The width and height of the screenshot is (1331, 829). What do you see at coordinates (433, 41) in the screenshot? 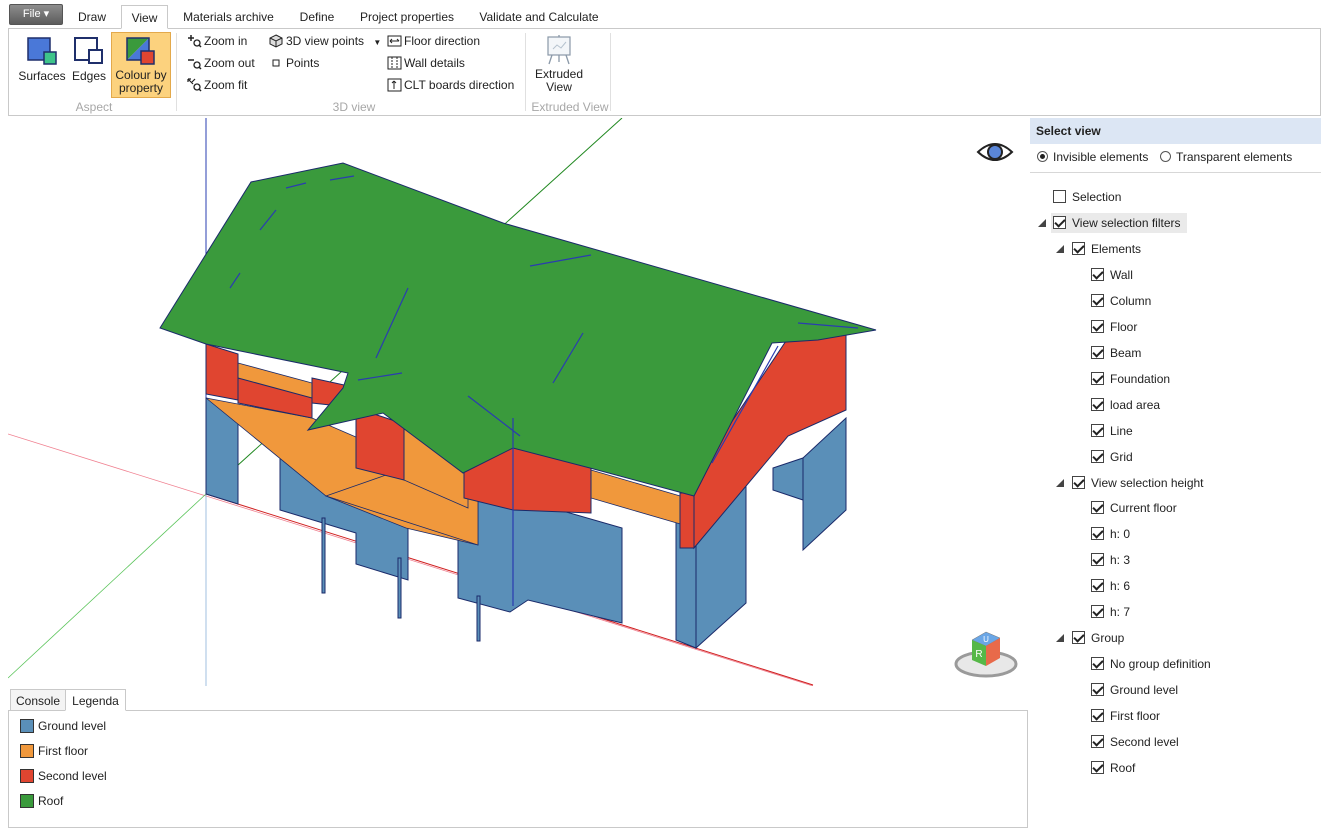
I see `floor-direction-toggle: Floor direction` at bounding box center [433, 41].